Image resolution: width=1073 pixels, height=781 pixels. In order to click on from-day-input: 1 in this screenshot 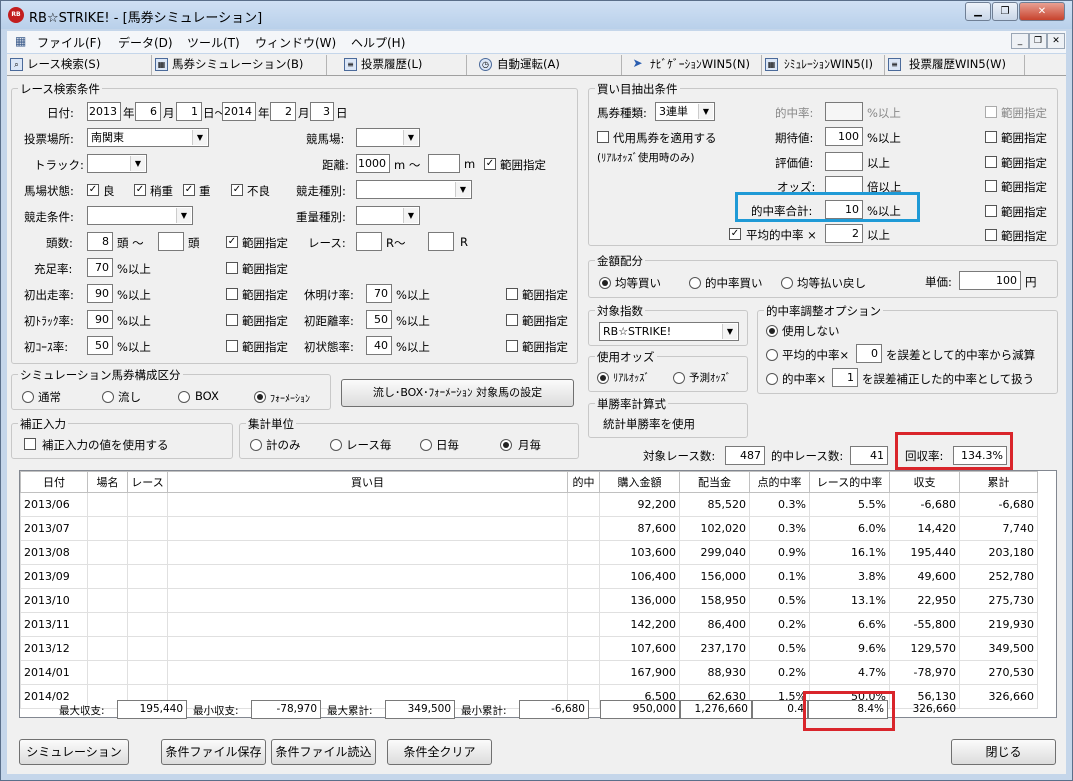, I will do `click(189, 111)`.